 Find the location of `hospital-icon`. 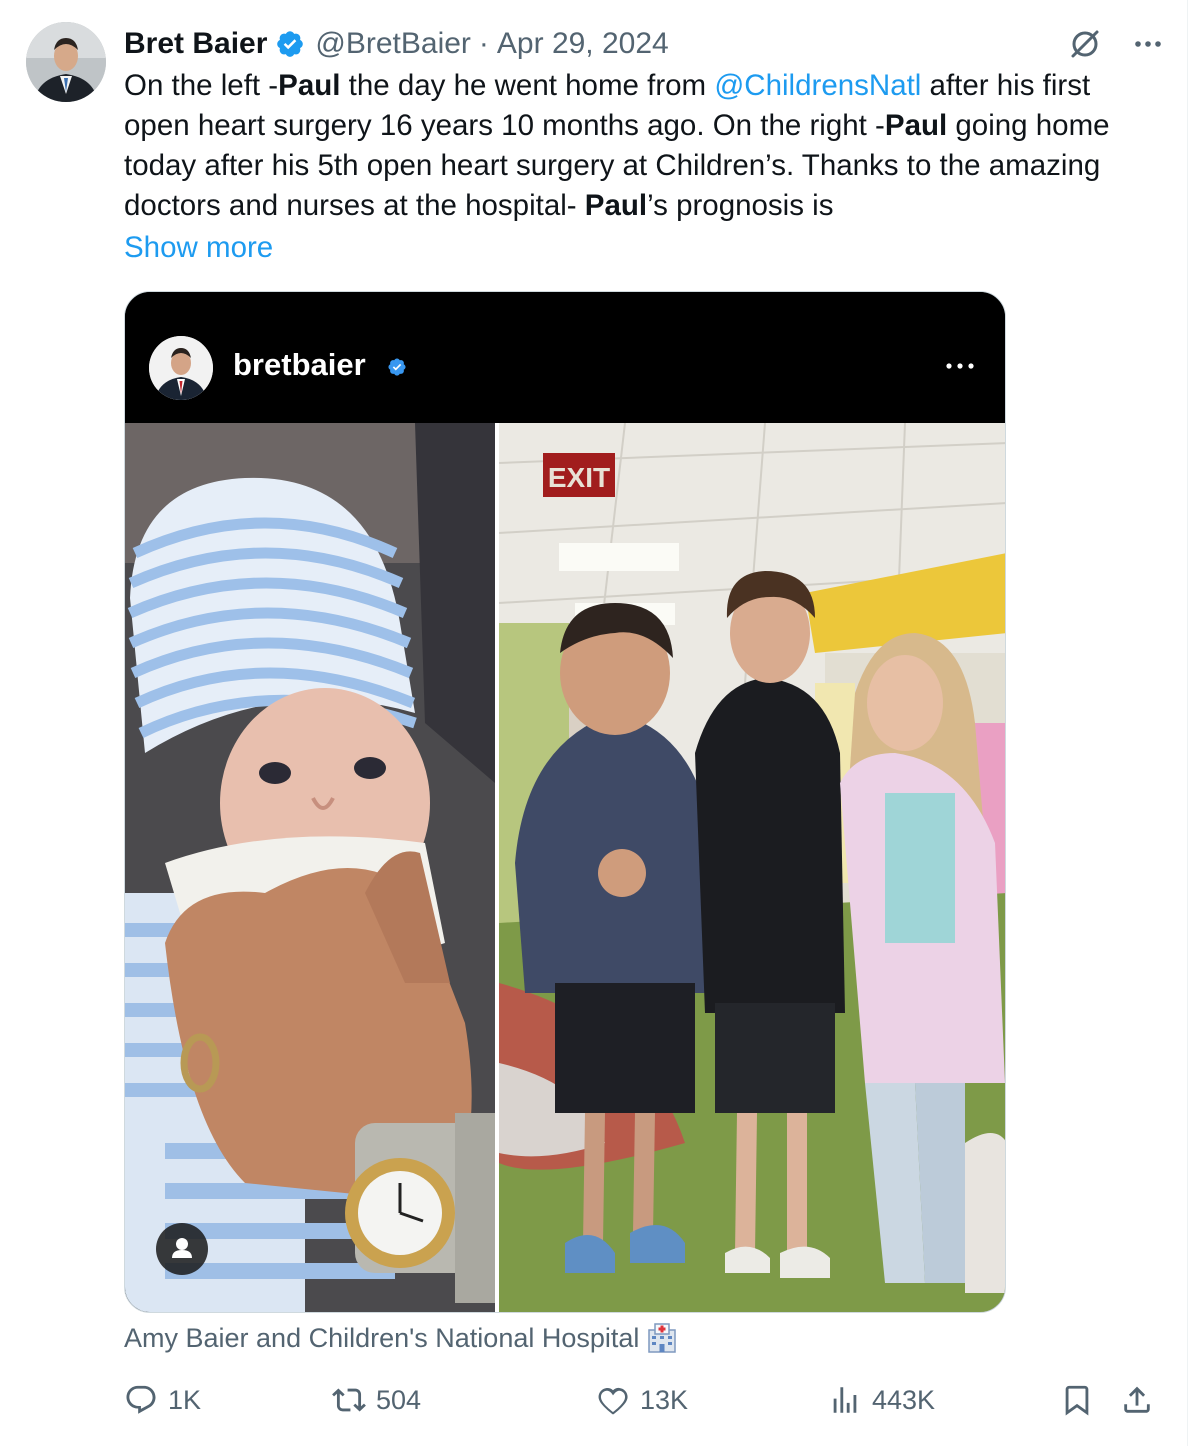

hospital-icon is located at coordinates (662, 1338).